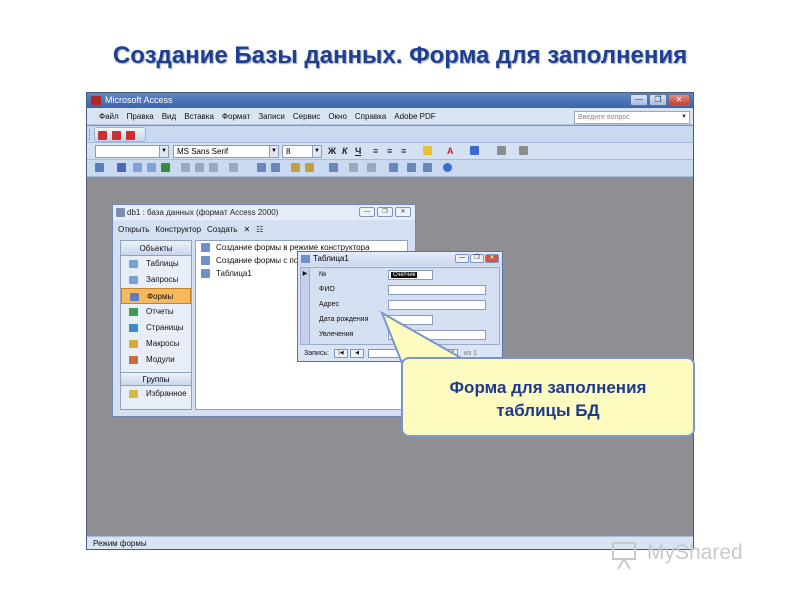 The image size is (800, 600). What do you see at coordinates (185, 167) in the screenshot?
I see `cut-icon` at bounding box center [185, 167].